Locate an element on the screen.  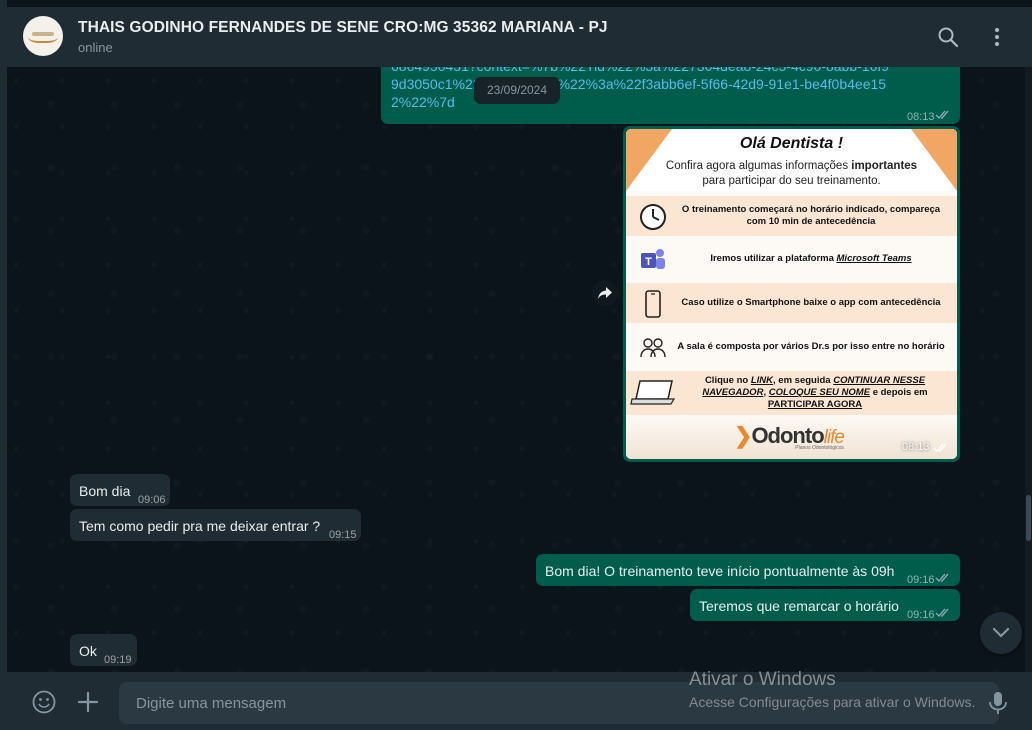
message-text: Ok is located at coordinates (88, 651).